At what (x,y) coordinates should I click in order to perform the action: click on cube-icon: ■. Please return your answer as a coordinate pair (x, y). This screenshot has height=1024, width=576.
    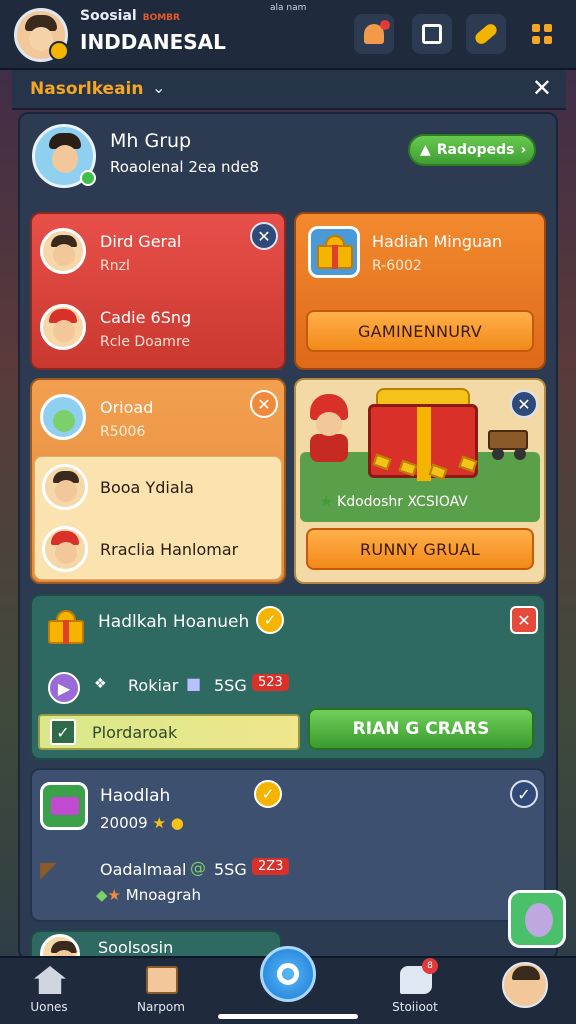
    Looking at the image, I should click on (194, 683).